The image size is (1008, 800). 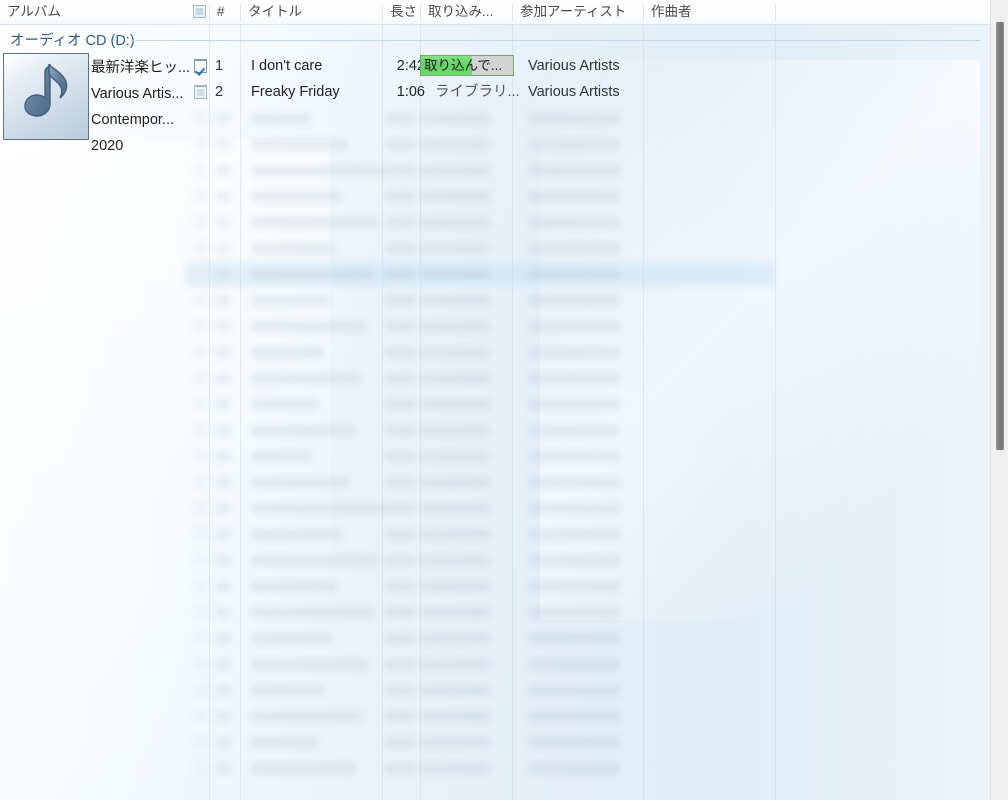 What do you see at coordinates (709, 12) in the screenshot?
I see `column-header-composer: 作曲者` at bounding box center [709, 12].